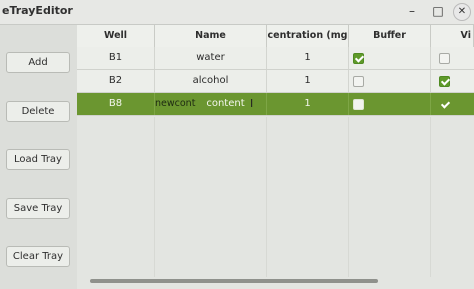  I want to click on cell-name: alcohol, so click(211, 81).